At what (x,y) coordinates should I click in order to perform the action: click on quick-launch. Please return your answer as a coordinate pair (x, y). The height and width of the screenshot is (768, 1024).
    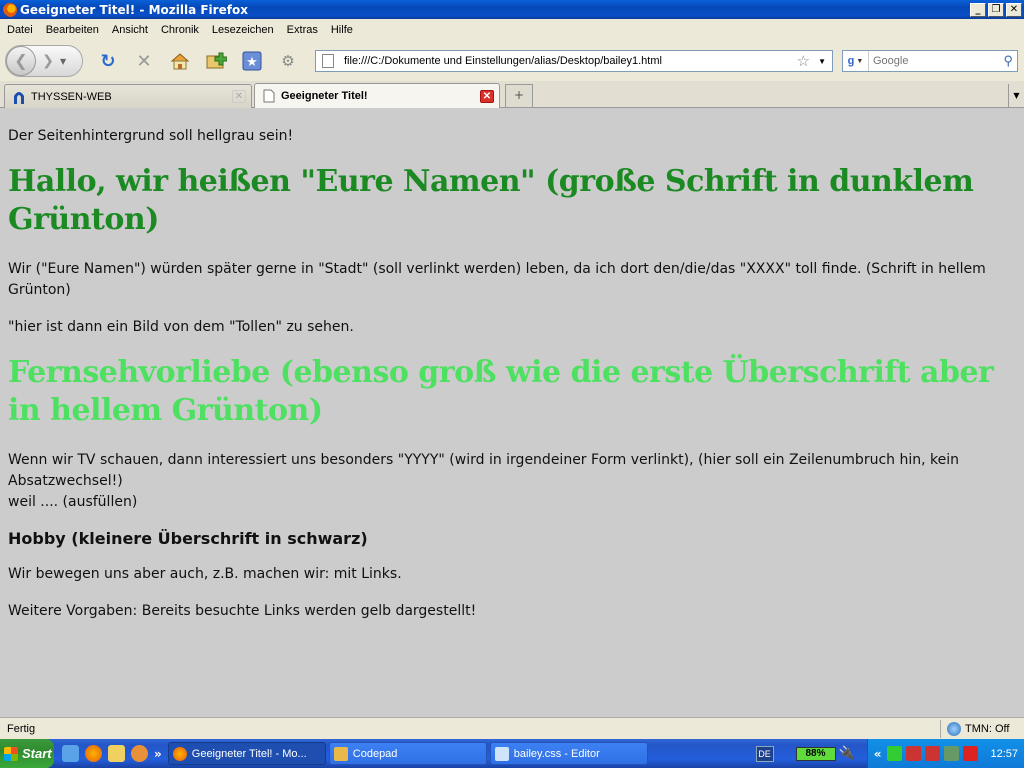
    Looking at the image, I should click on (105, 753).